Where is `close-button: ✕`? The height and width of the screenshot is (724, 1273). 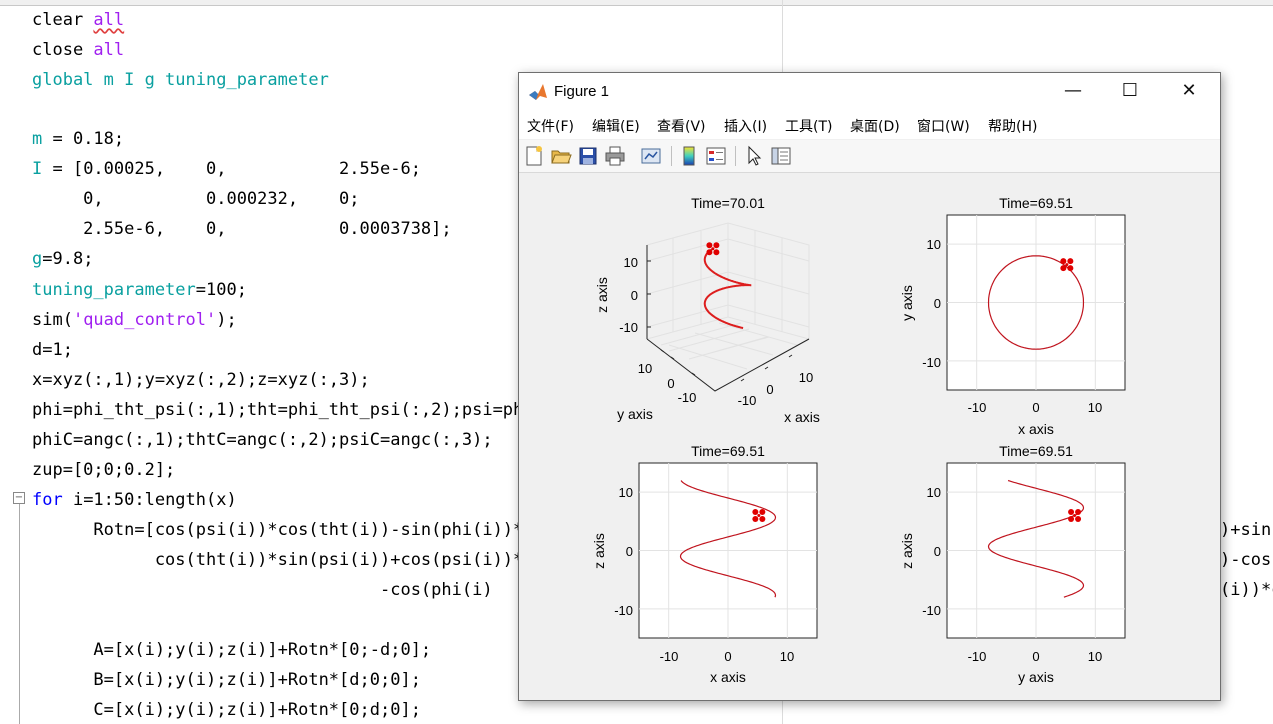
close-button: ✕ is located at coordinates (1189, 92).